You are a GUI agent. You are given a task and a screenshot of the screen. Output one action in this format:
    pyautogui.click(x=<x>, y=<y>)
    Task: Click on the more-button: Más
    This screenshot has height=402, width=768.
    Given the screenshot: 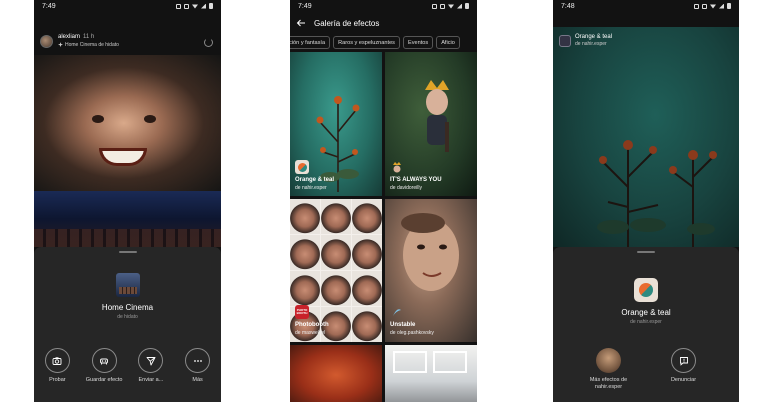 What is the action you would take?
    pyautogui.click(x=198, y=366)
    